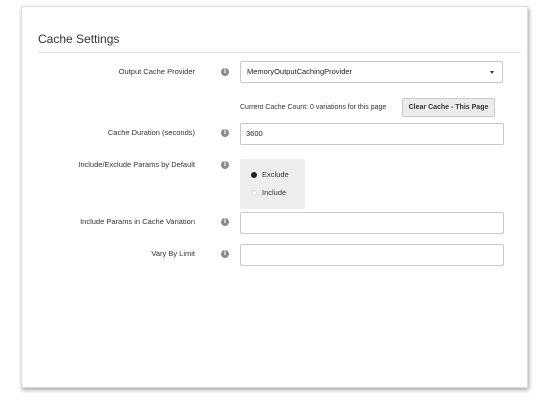 This screenshot has width=550, height=403. What do you see at coordinates (272, 184) in the screenshot?
I see `include-exclude-radio-group: Exclude Include` at bounding box center [272, 184].